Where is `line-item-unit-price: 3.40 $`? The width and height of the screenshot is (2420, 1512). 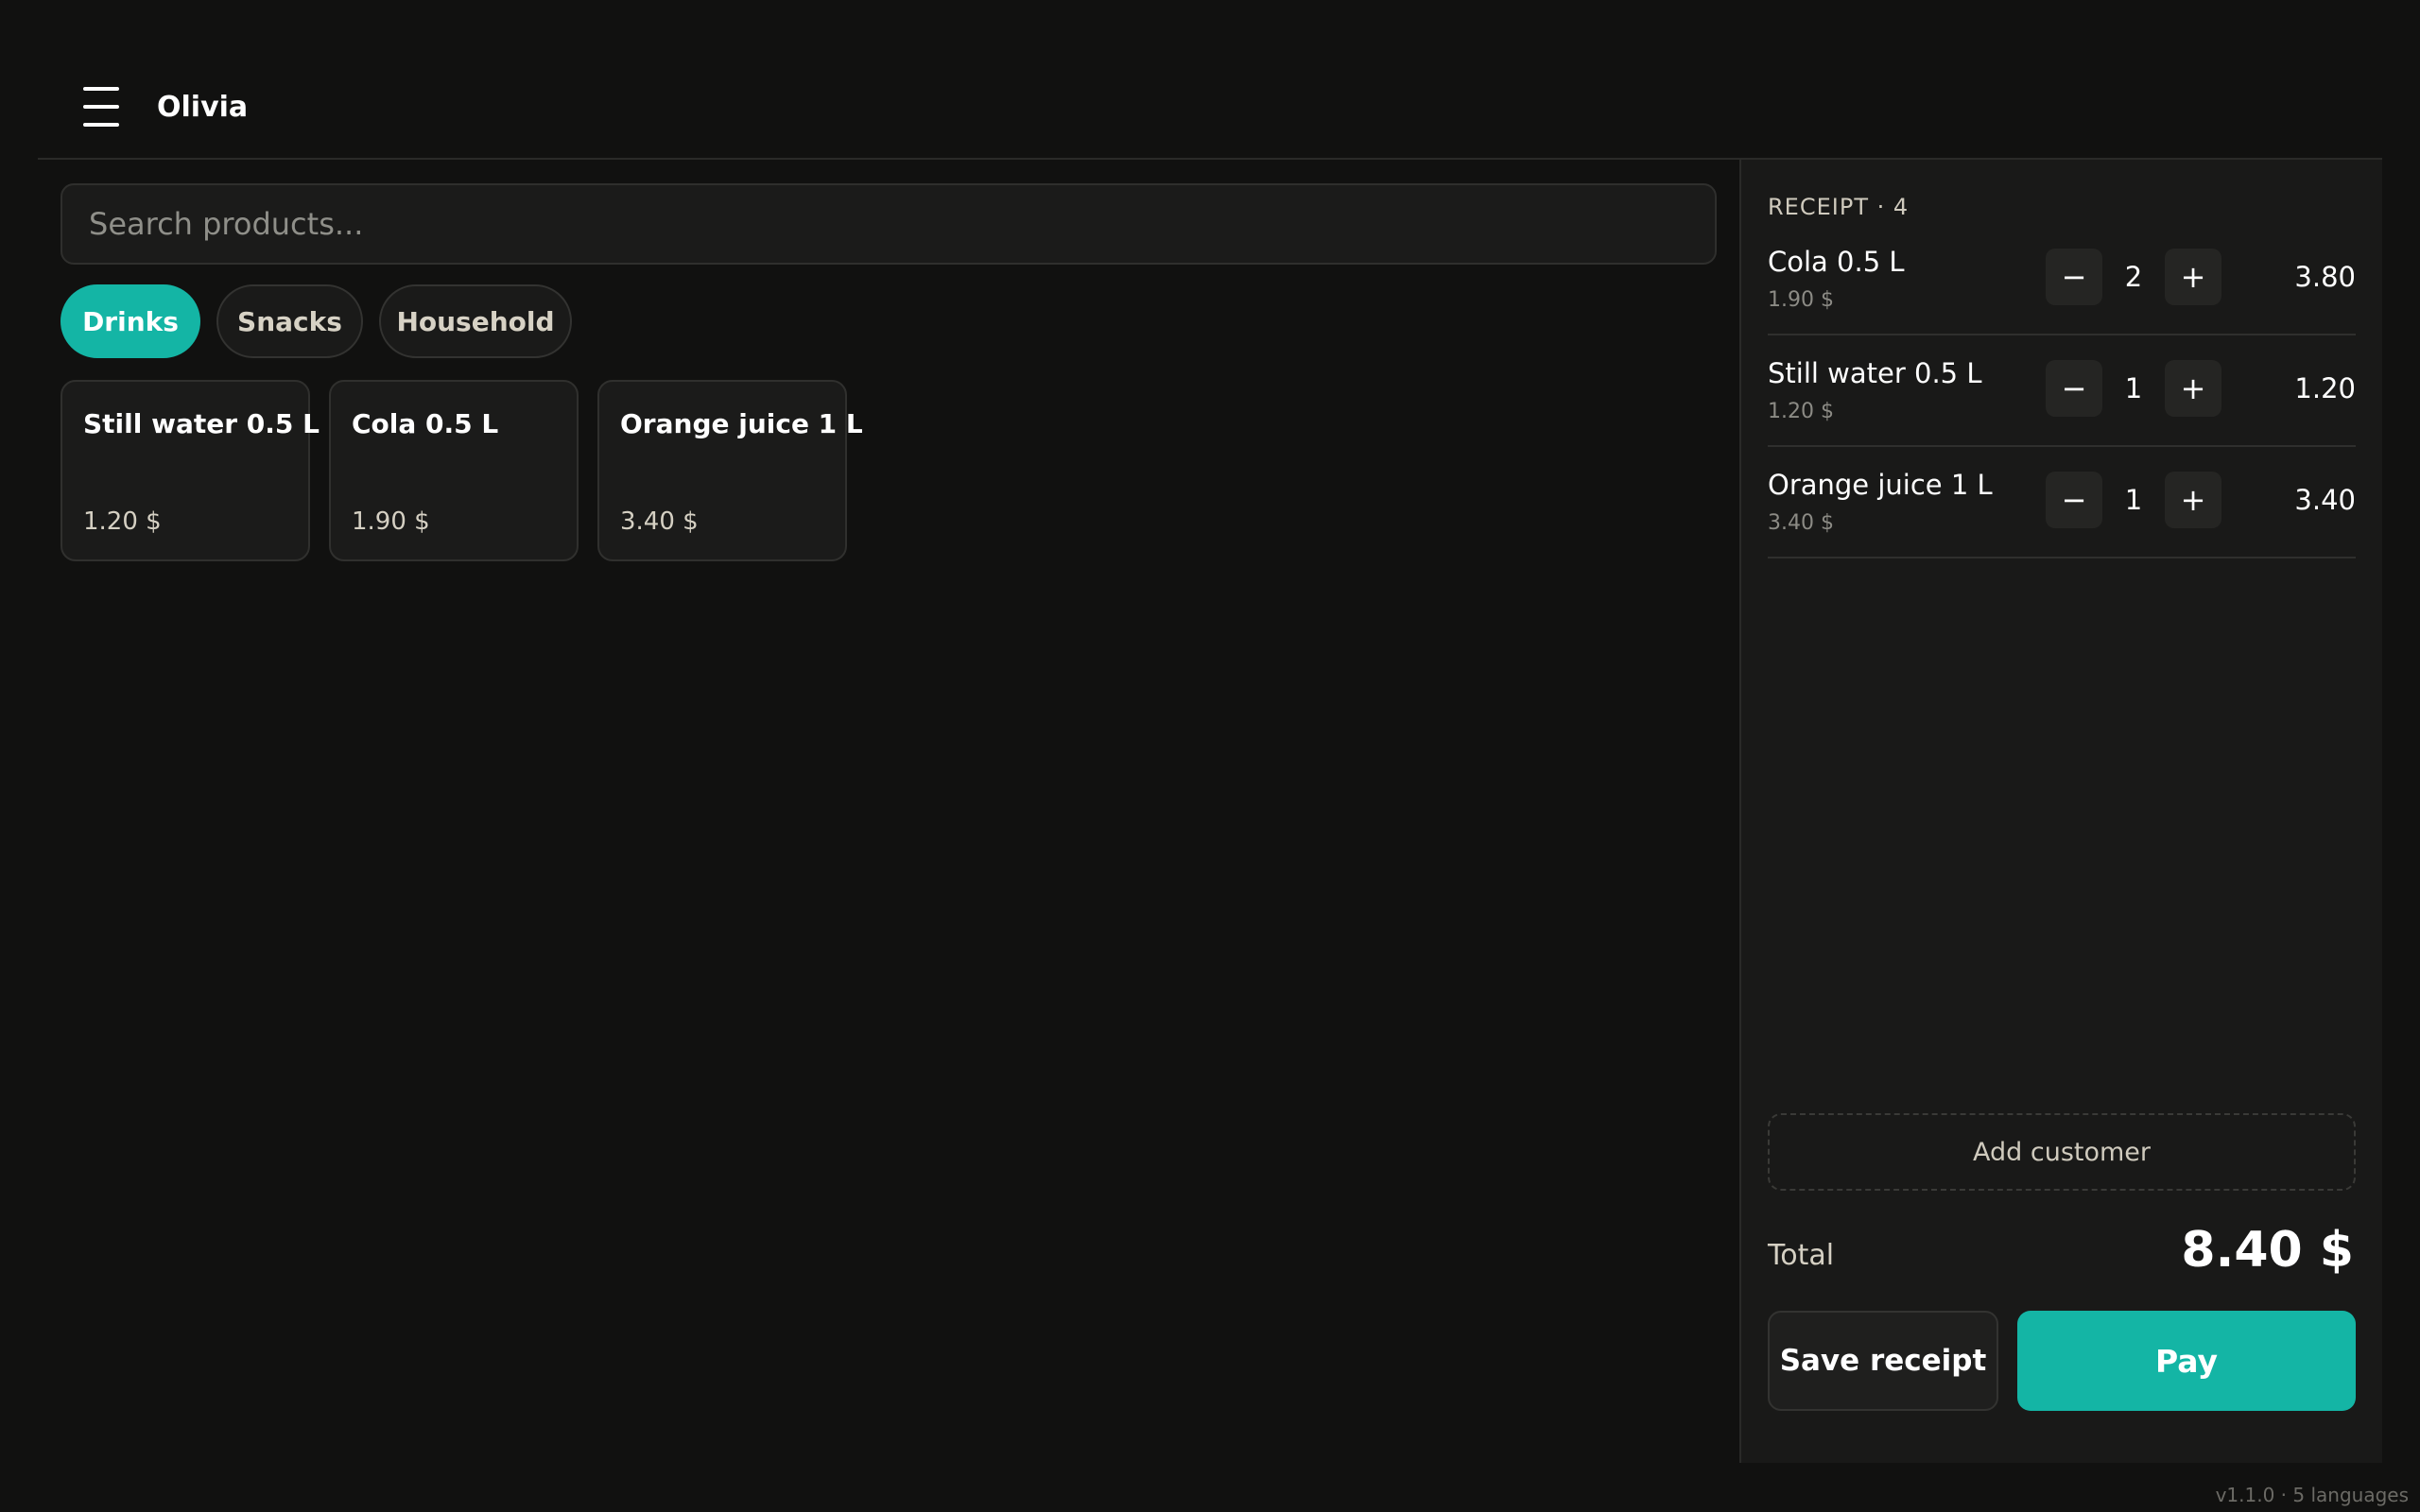 line-item-unit-price: 3.40 $ is located at coordinates (1801, 523).